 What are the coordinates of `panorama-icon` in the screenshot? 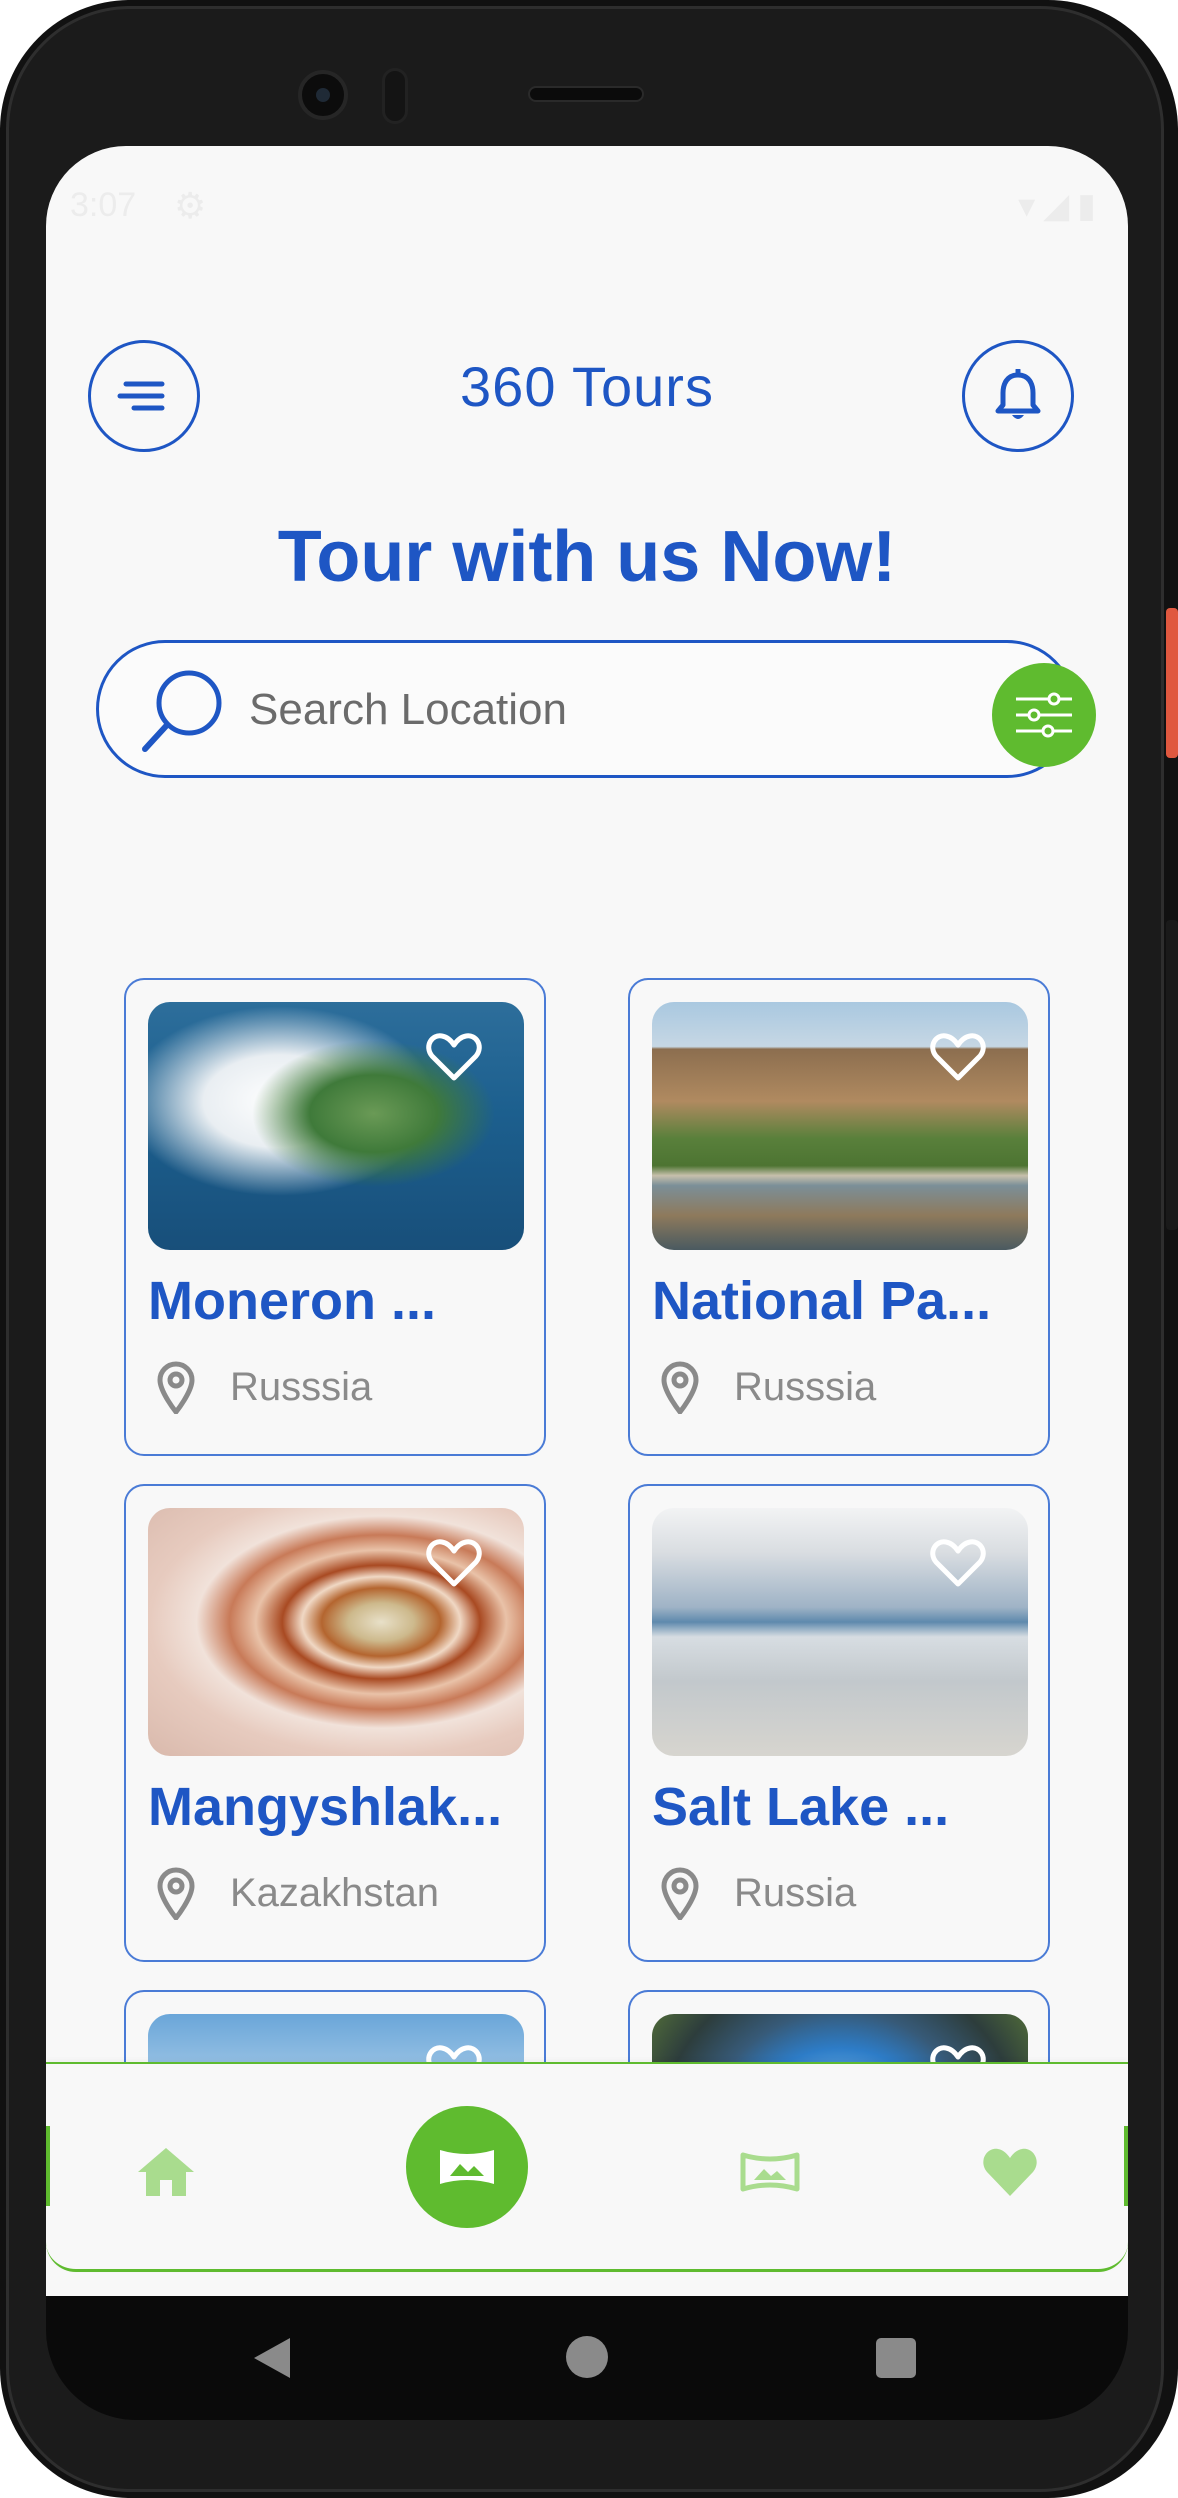 It's located at (467, 2167).